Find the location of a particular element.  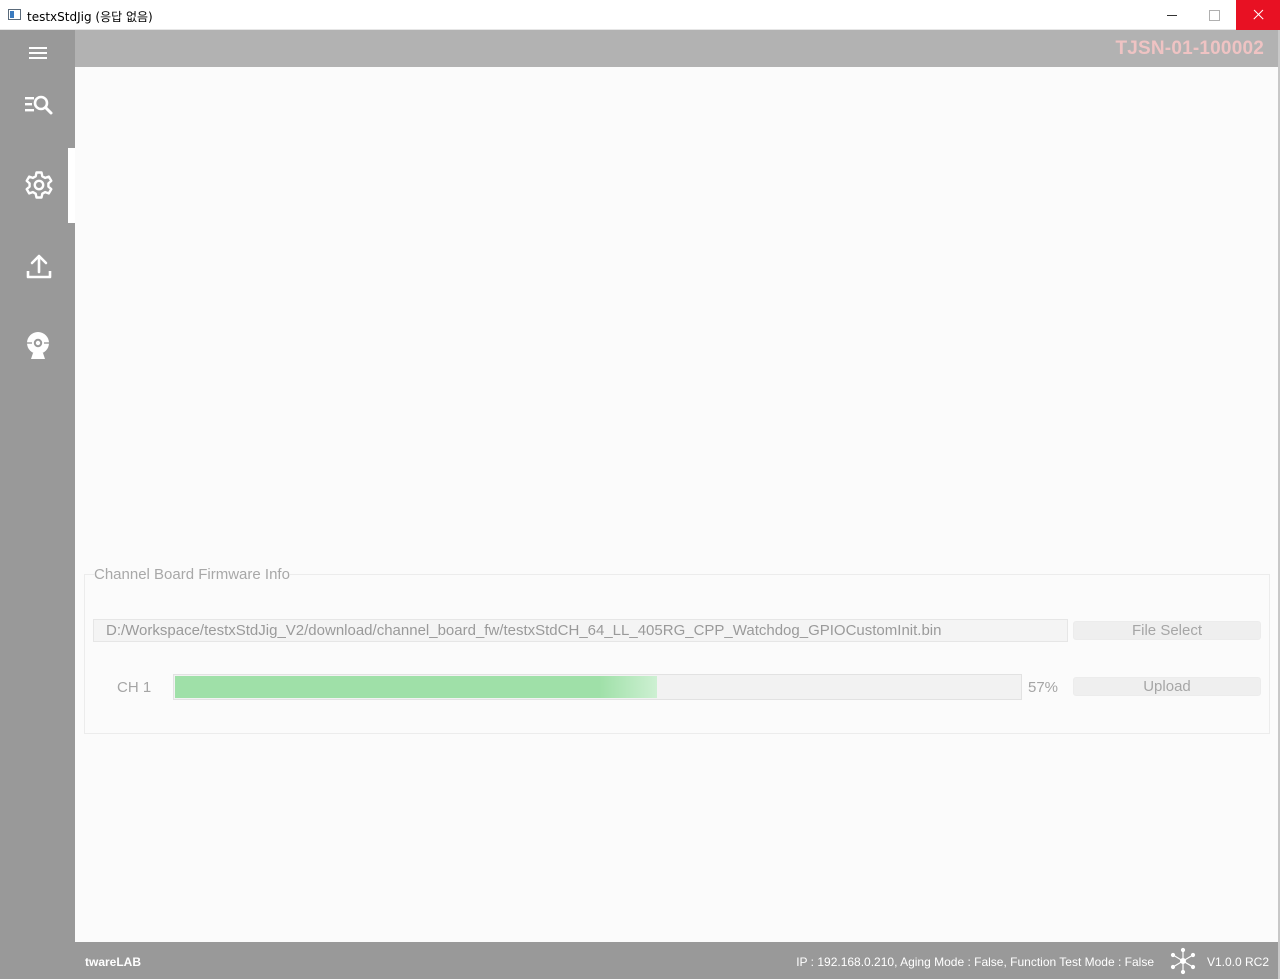

title-bar: testxStdJig (응답 없음) is located at coordinates (640, 15).